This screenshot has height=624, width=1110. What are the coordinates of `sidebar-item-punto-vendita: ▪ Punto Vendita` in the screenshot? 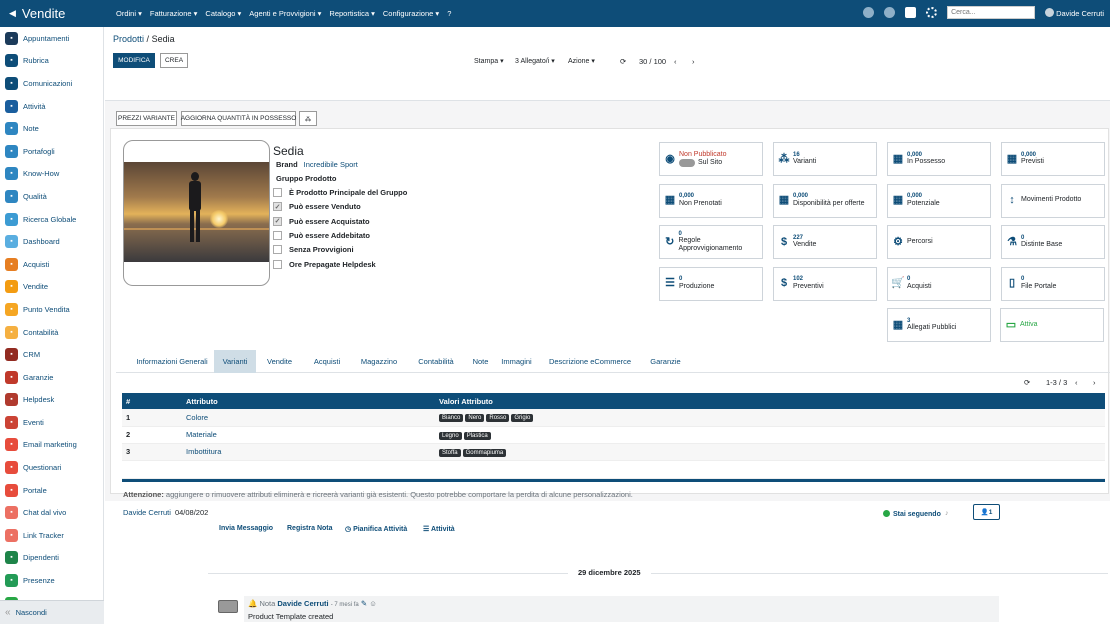 It's located at (51, 309).